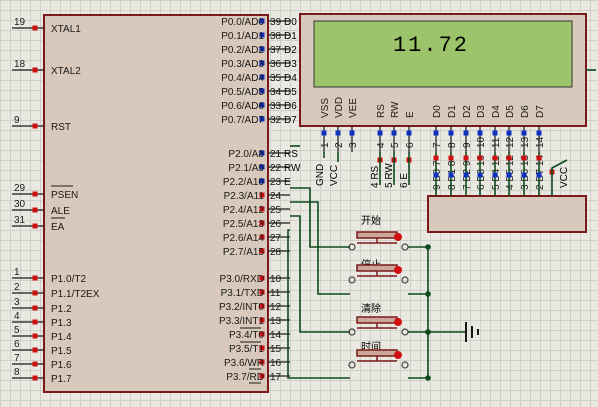 The width and height of the screenshot is (598, 407). What do you see at coordinates (276, 50) in the screenshot?
I see `mcu-pin-number: 37` at bounding box center [276, 50].